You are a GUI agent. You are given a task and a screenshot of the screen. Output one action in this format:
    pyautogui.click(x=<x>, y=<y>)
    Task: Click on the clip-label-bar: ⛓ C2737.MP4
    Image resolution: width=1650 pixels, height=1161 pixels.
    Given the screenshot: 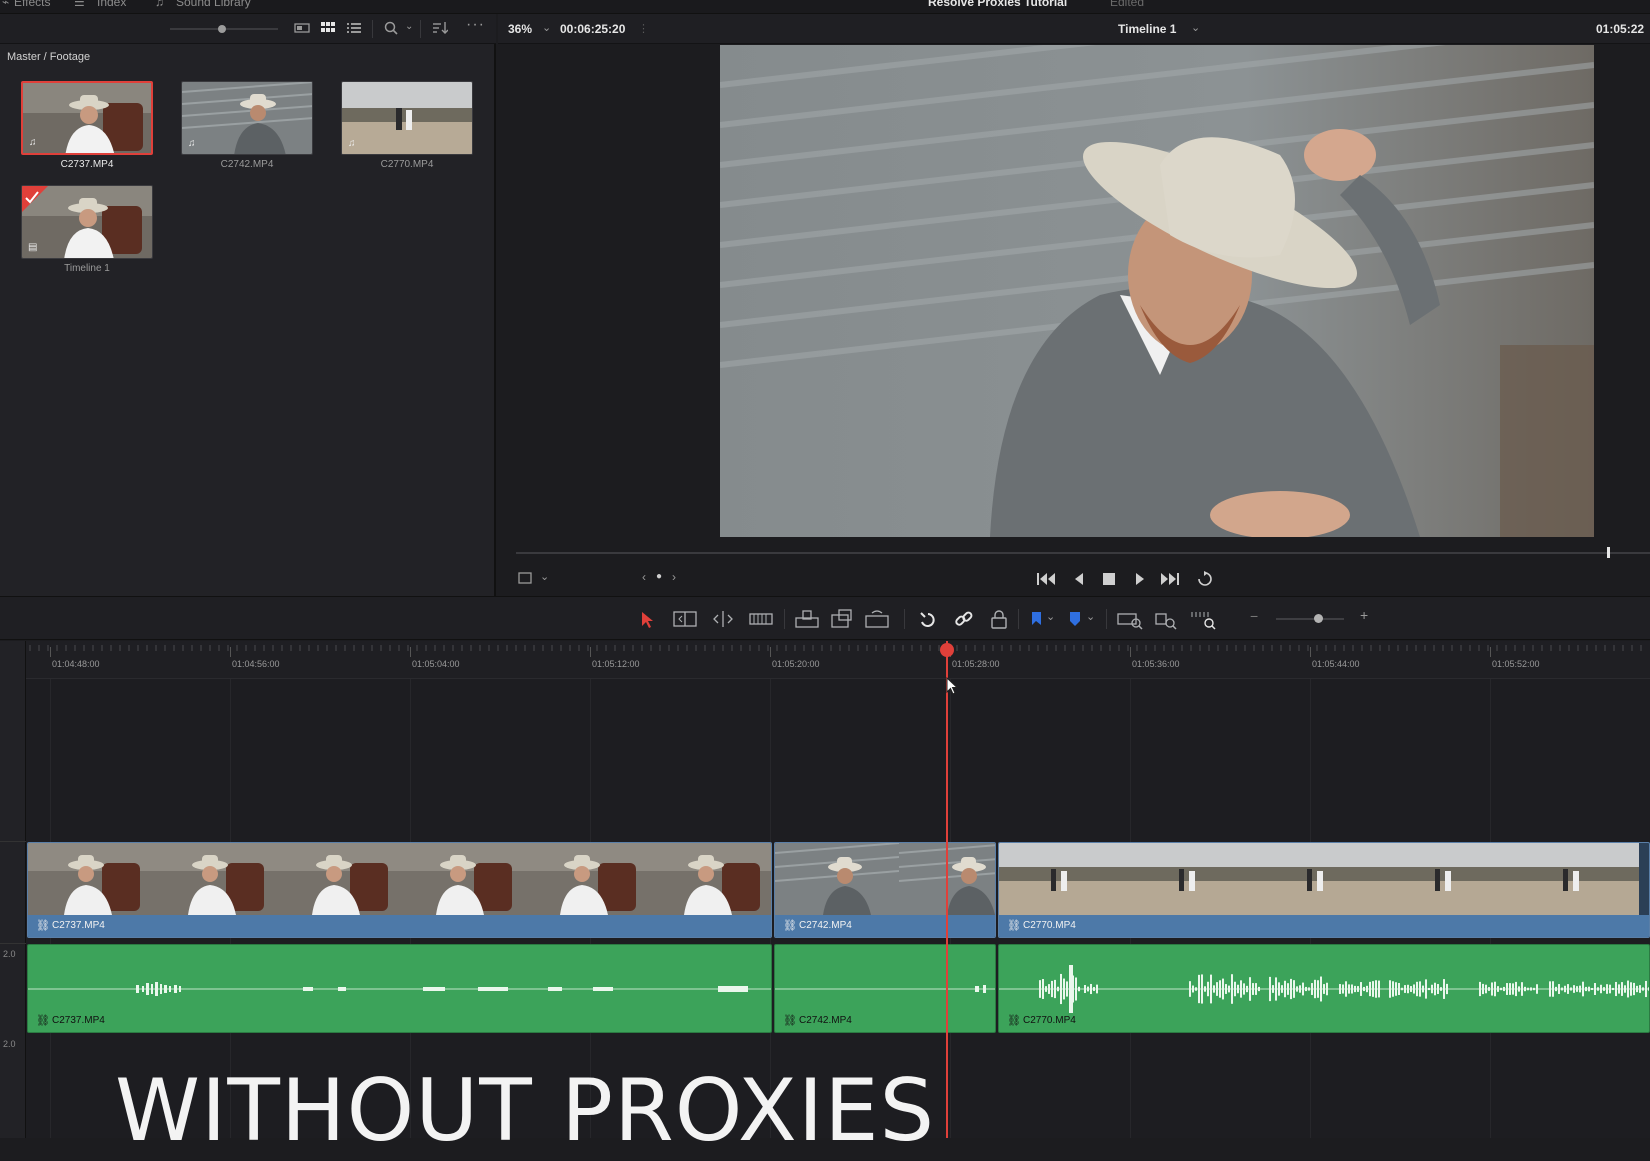 What is the action you would take?
    pyautogui.click(x=399, y=926)
    